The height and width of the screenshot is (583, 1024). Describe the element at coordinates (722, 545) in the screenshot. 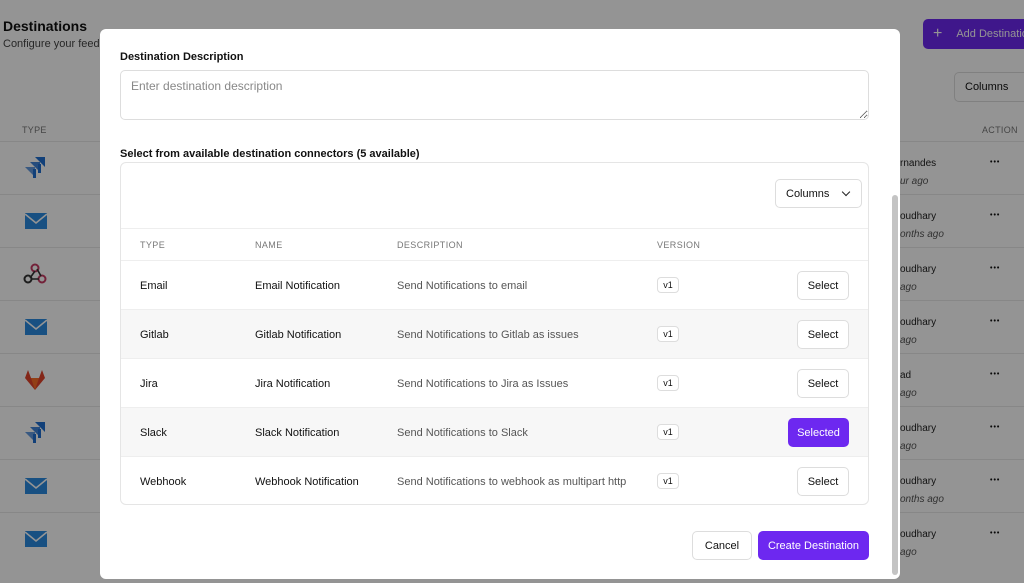

I see `cancel-button: Cancel` at that location.